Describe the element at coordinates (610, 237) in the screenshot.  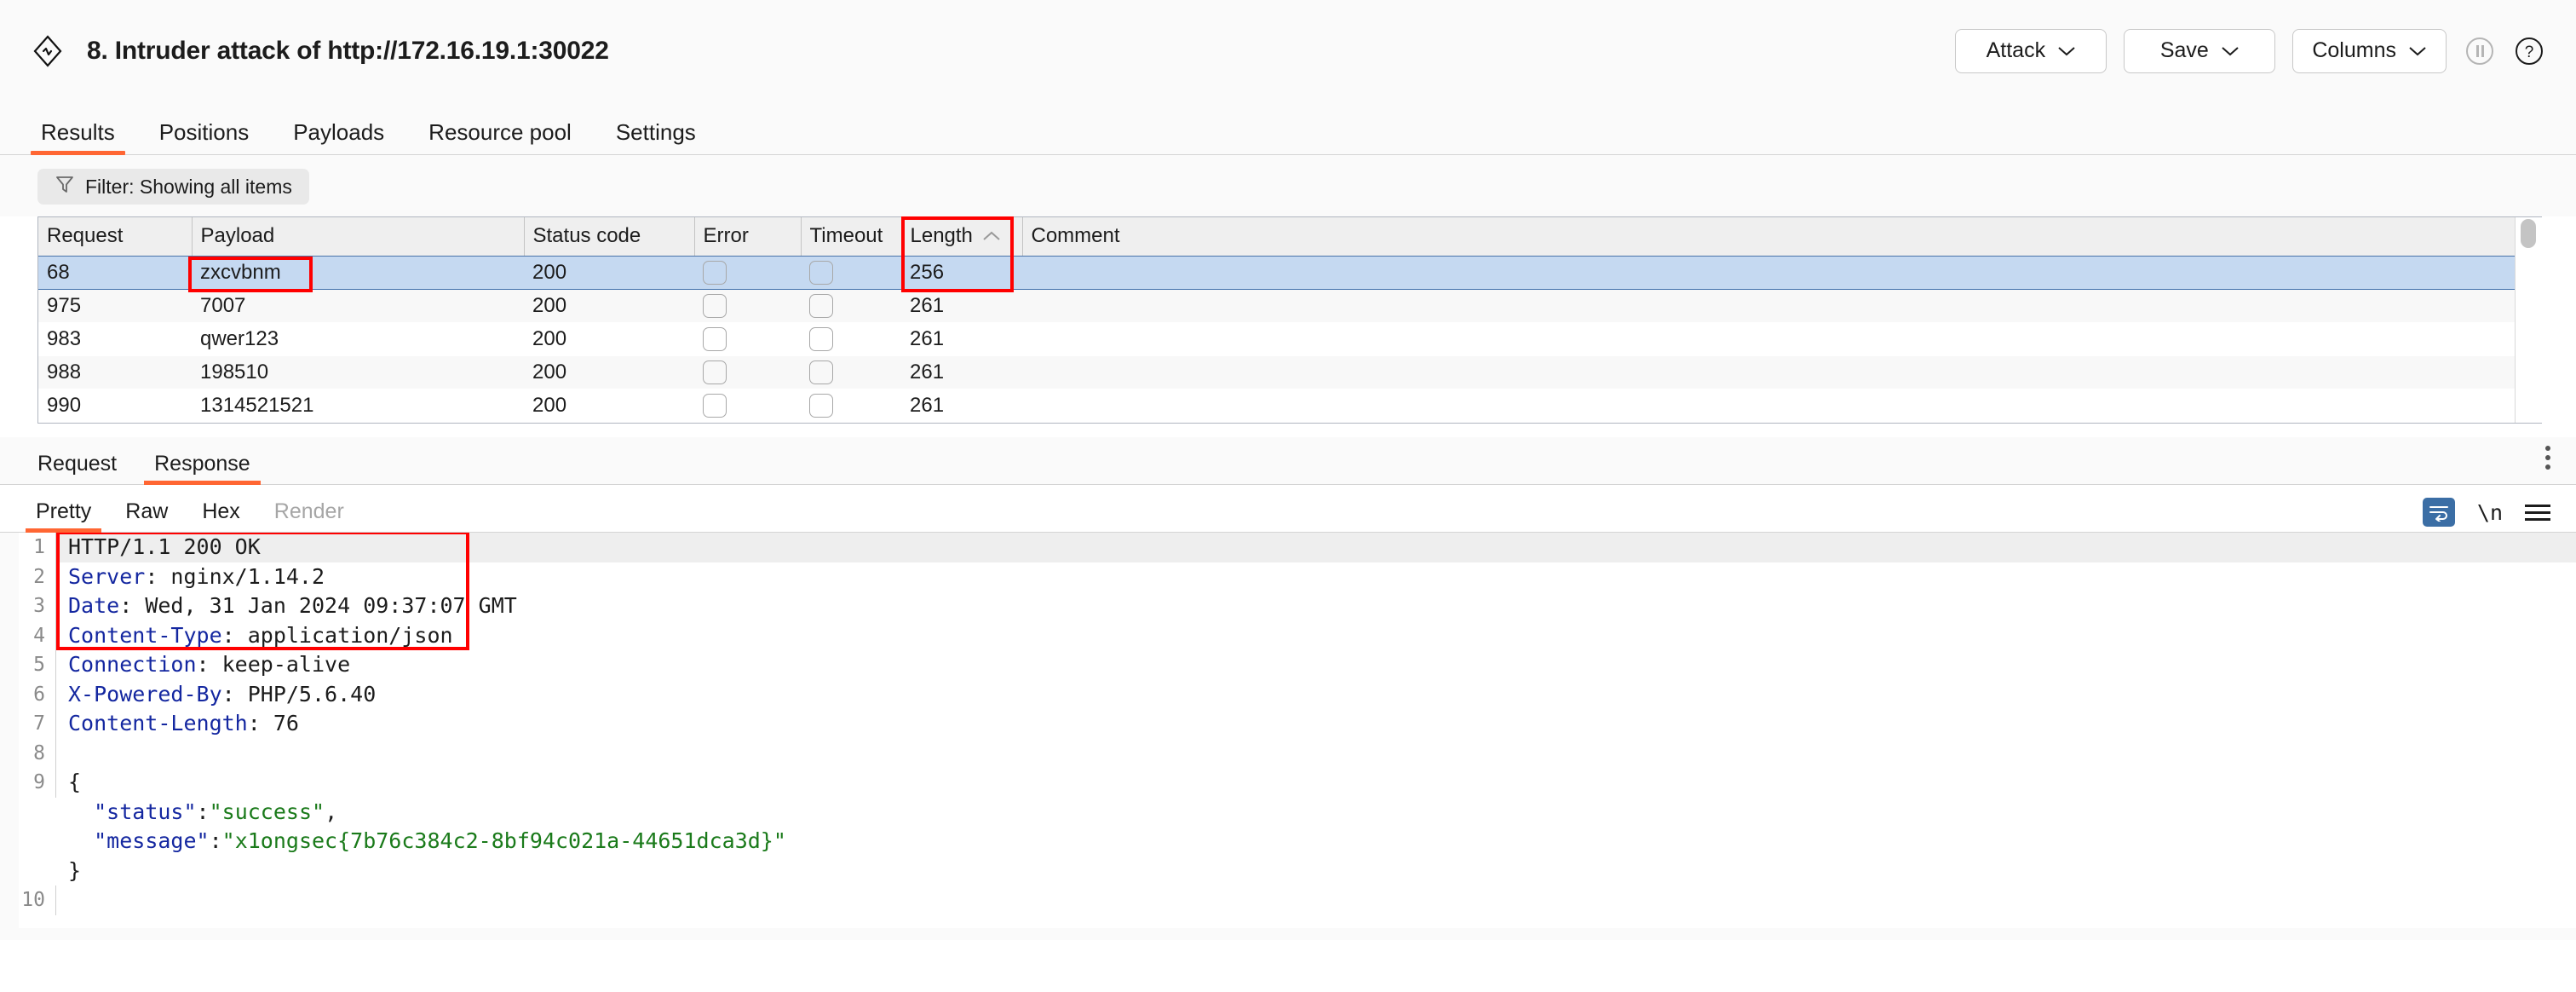
I see `column-header-status-code: Status code` at that location.